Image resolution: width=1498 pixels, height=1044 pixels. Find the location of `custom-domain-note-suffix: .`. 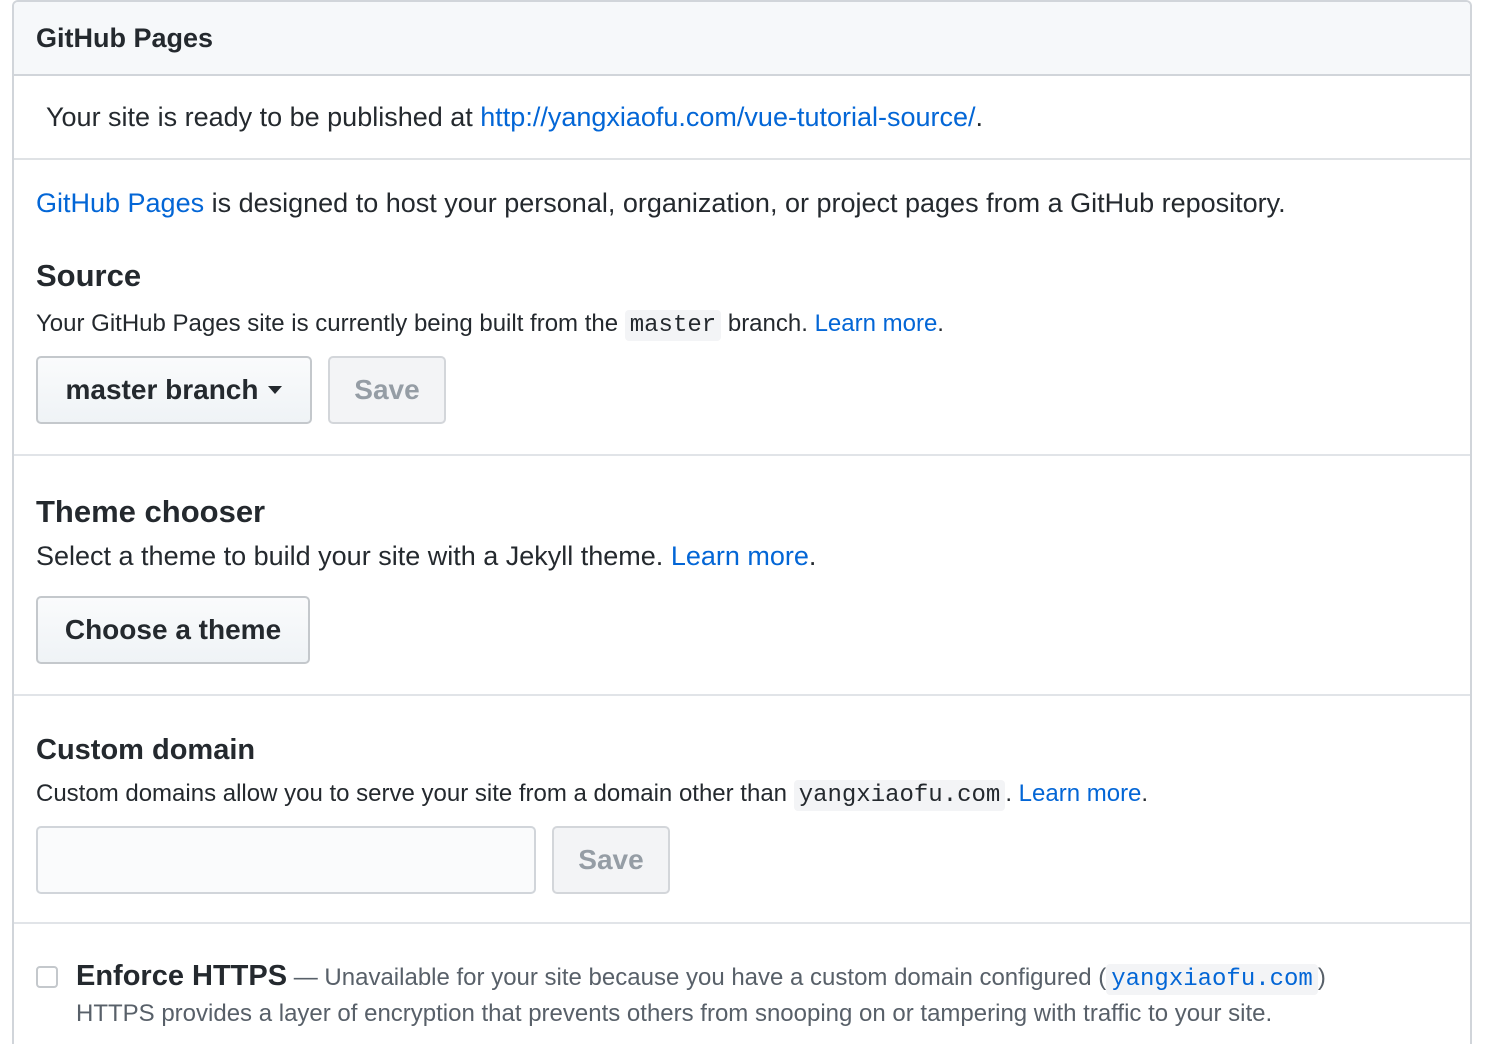

custom-domain-note-suffix: . is located at coordinates (1145, 793).